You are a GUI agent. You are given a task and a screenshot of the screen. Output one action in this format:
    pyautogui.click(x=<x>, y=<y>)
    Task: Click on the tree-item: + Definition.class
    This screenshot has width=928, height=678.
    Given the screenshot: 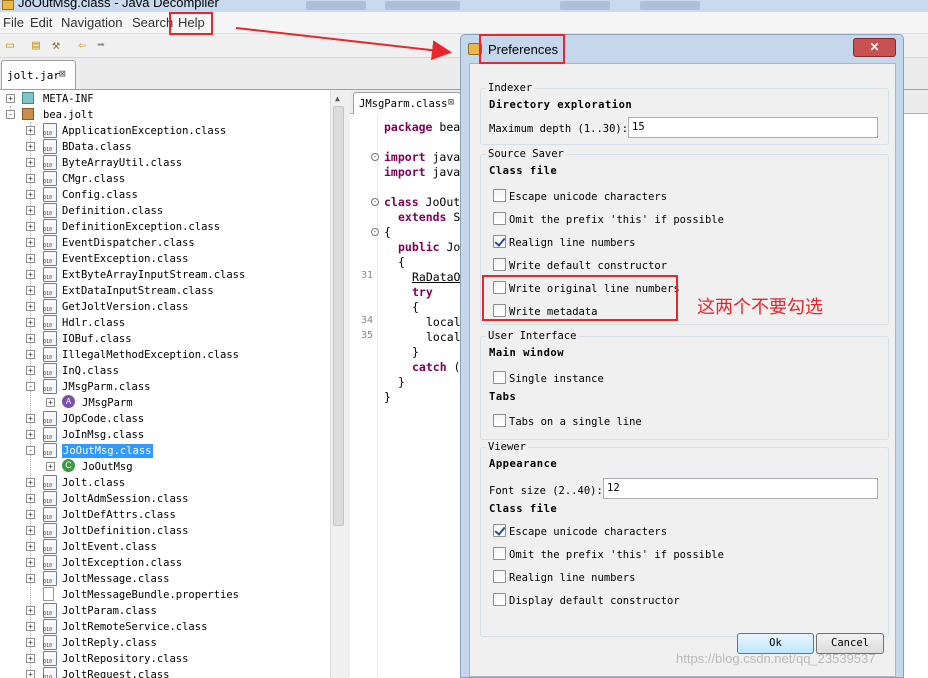 What is the action you would take?
    pyautogui.click(x=165, y=211)
    